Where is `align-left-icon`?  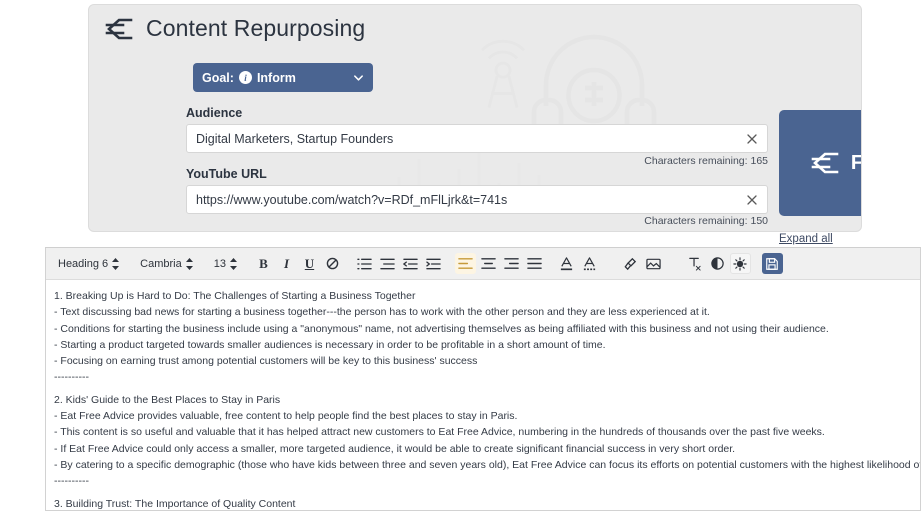 align-left-icon is located at coordinates (465, 263).